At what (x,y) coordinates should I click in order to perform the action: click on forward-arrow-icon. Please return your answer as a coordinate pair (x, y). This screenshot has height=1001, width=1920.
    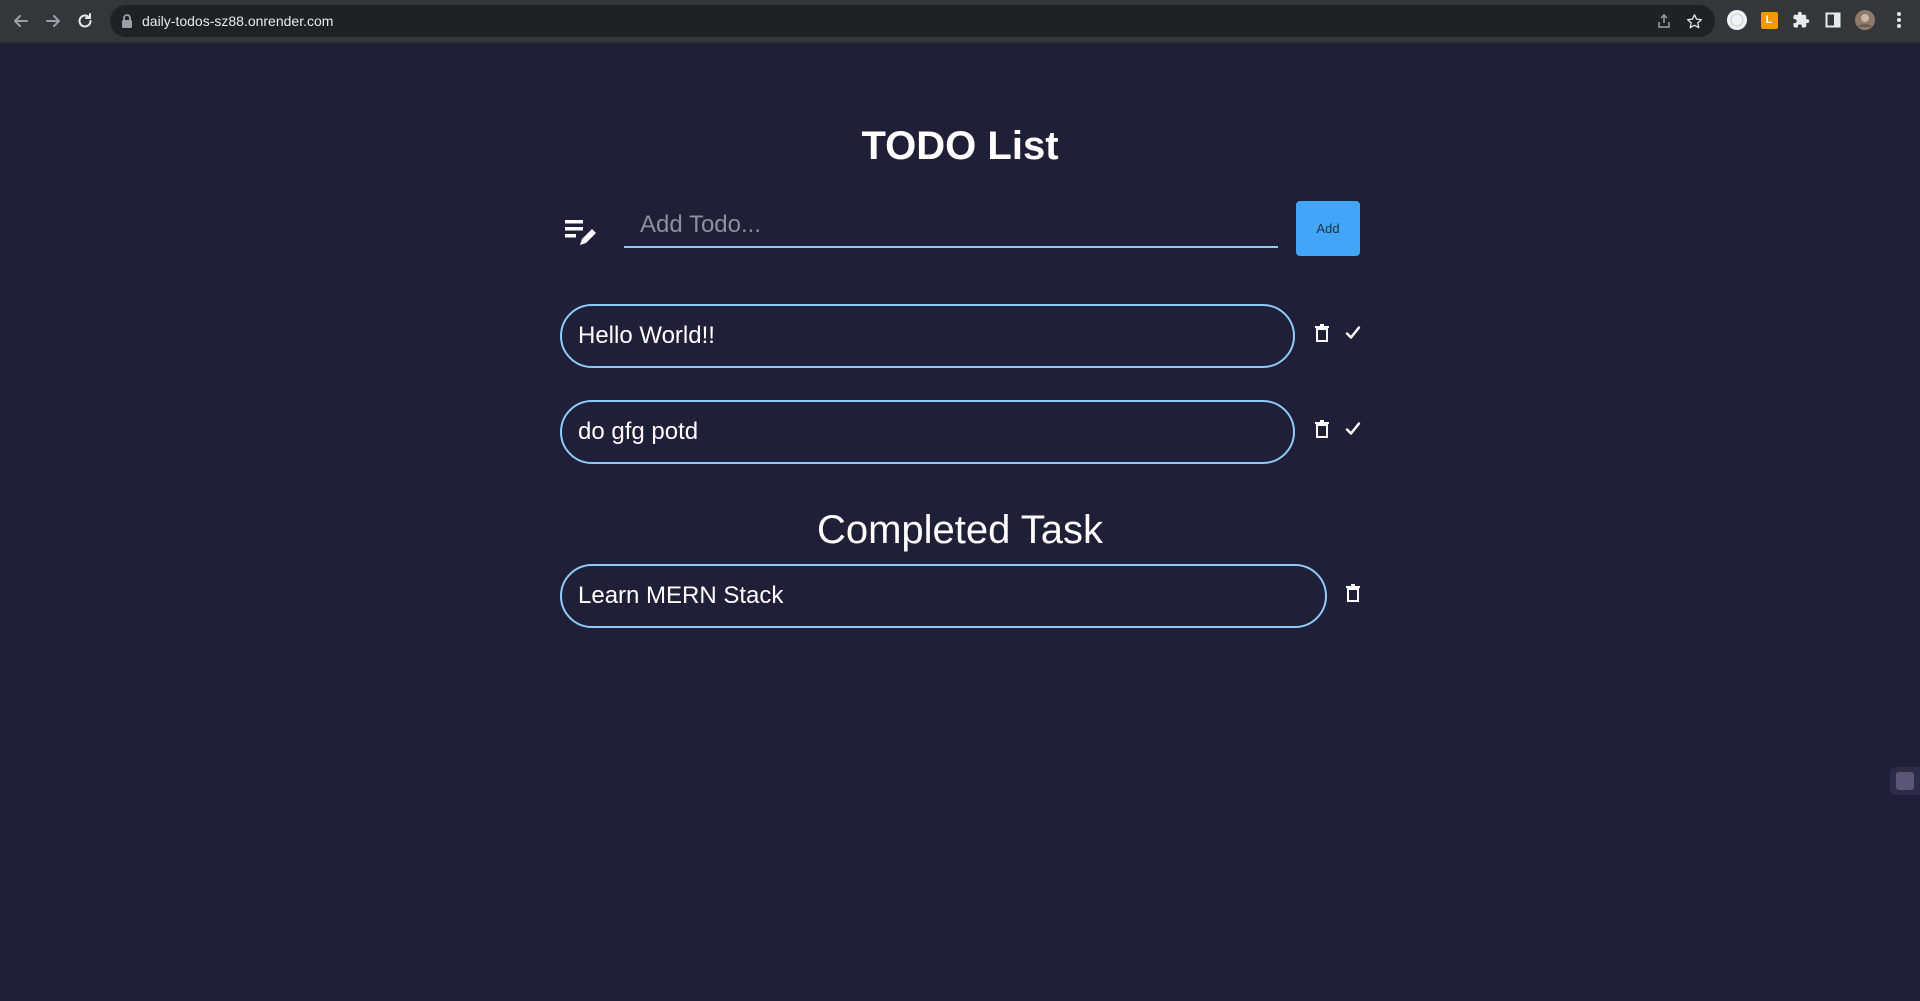
    Looking at the image, I should click on (53, 21).